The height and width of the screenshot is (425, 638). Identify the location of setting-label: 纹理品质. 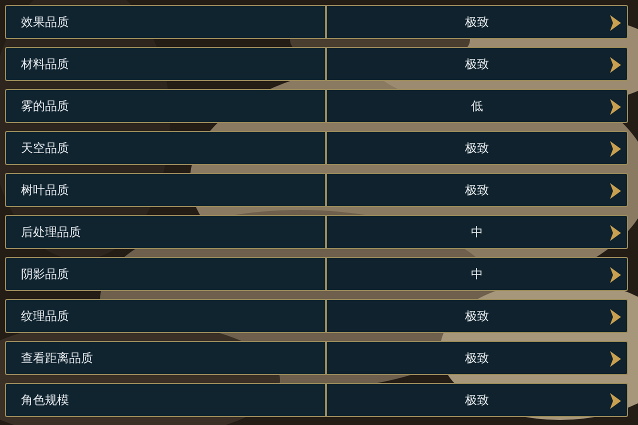
(165, 316).